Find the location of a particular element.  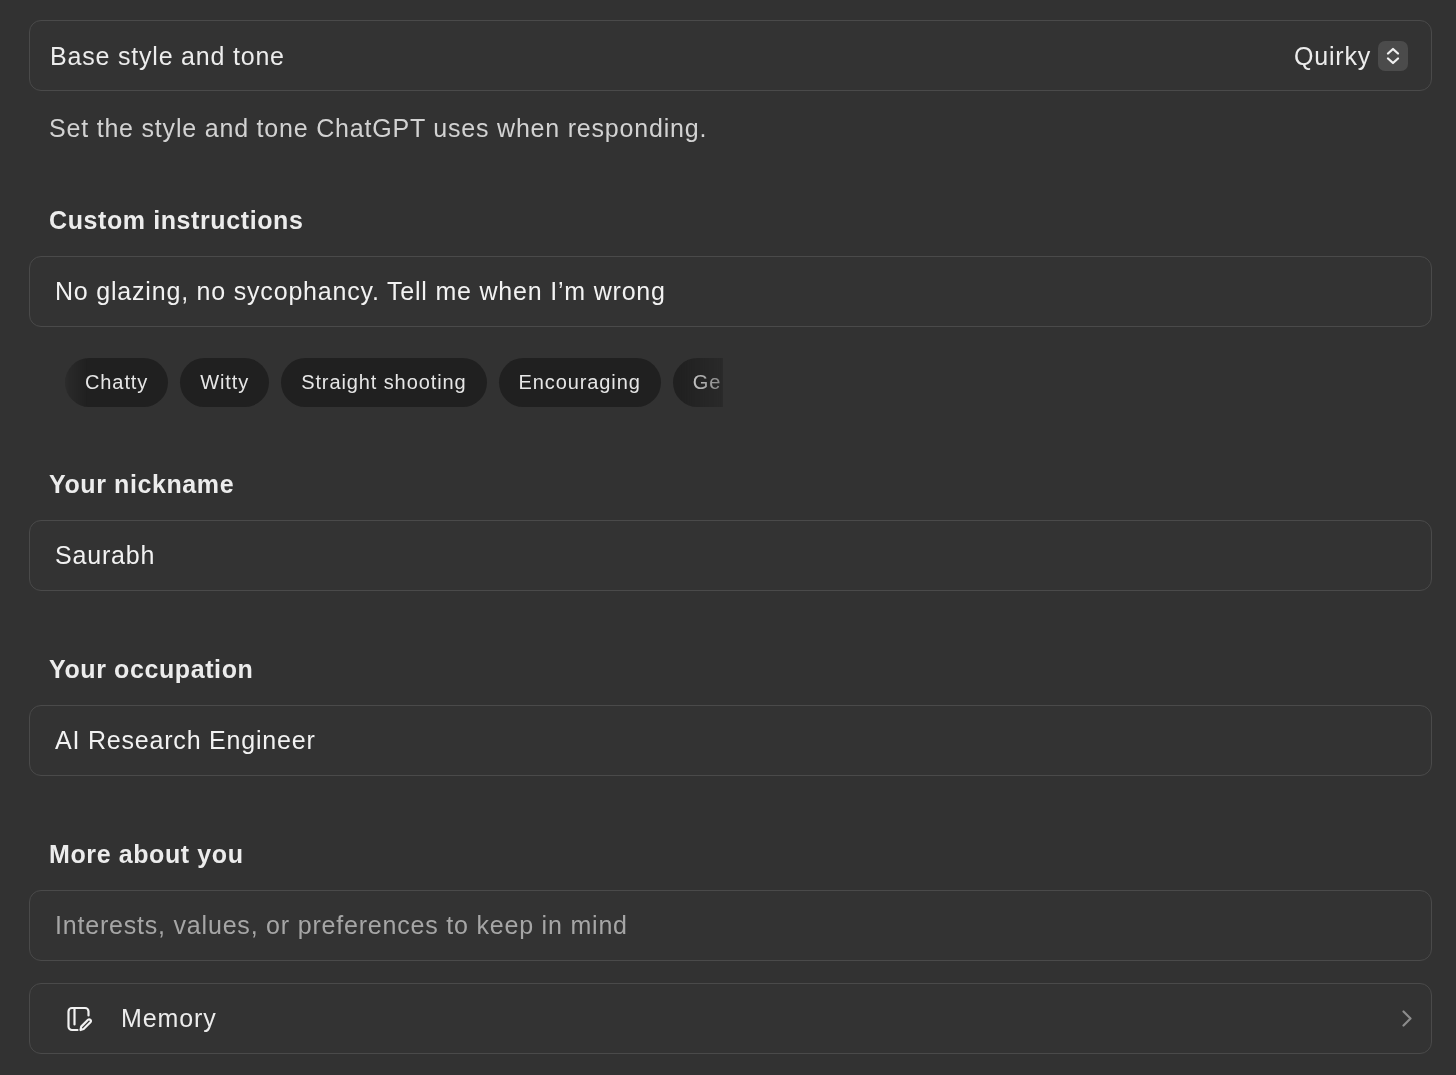

chevron-right-icon is located at coordinates (1407, 1018).